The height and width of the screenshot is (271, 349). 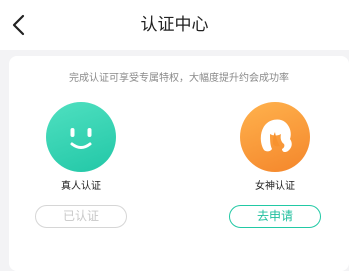 I want to click on page-title: 认证中心, so click(x=174, y=25).